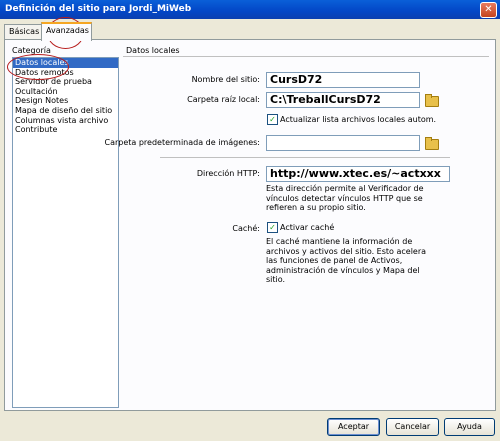  I want to click on category-item-design-notes: Design Notes, so click(65, 101).